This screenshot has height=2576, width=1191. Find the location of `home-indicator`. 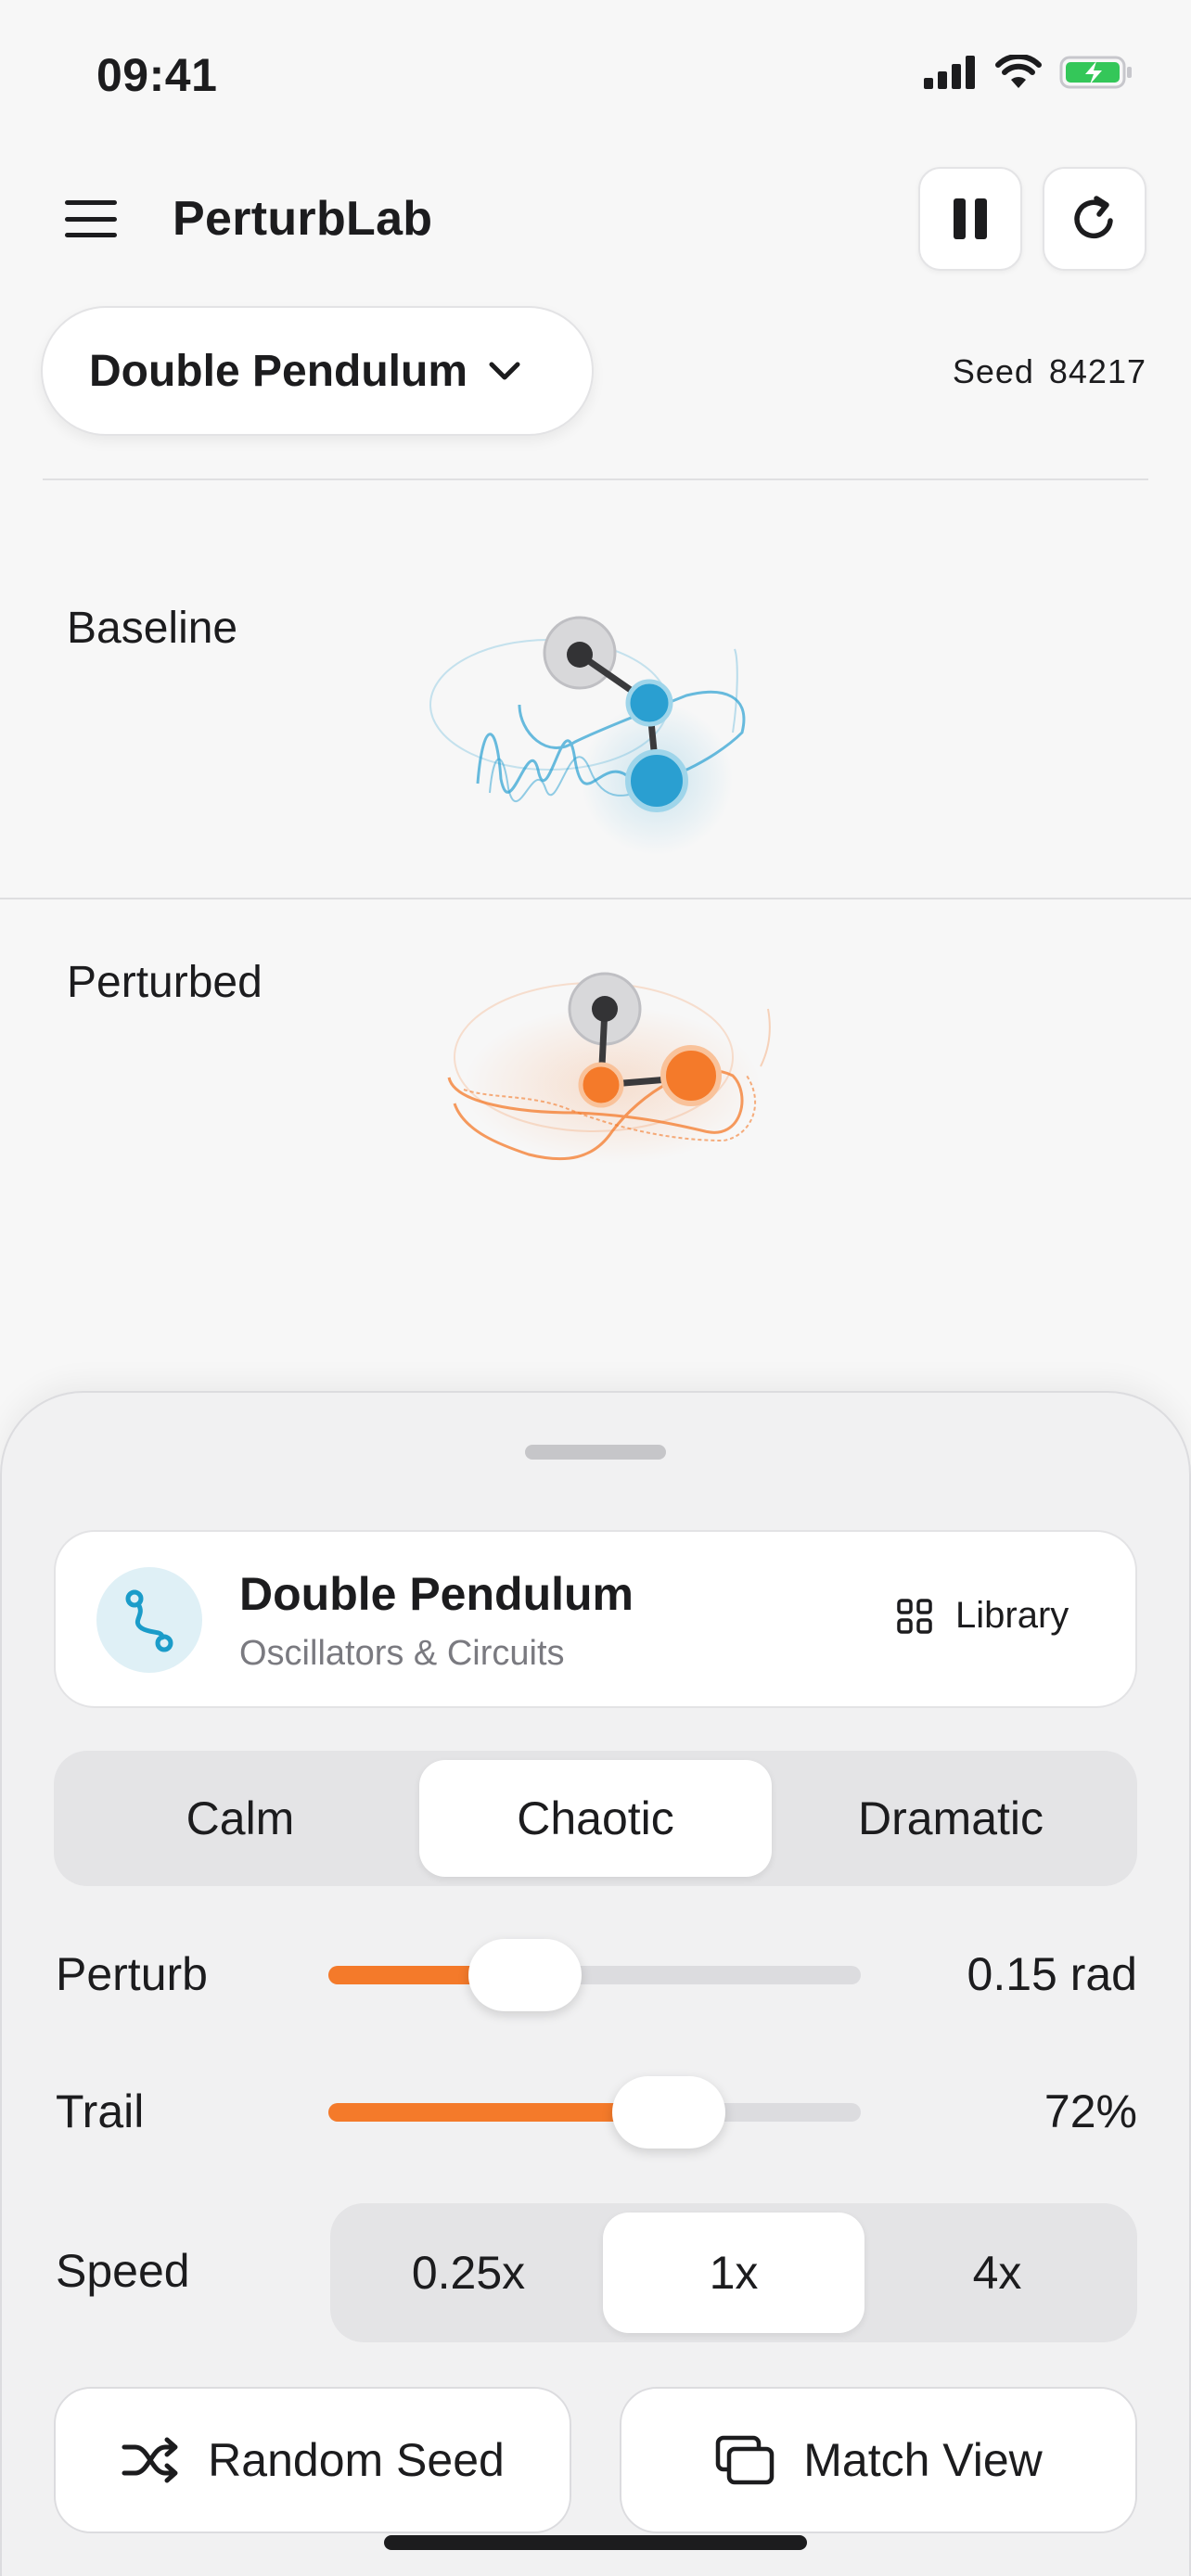

home-indicator is located at coordinates (595, 2542).